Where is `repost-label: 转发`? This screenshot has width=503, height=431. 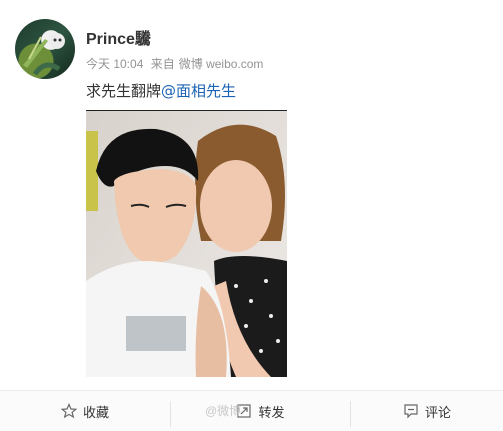 repost-label: 转发 is located at coordinates (271, 413).